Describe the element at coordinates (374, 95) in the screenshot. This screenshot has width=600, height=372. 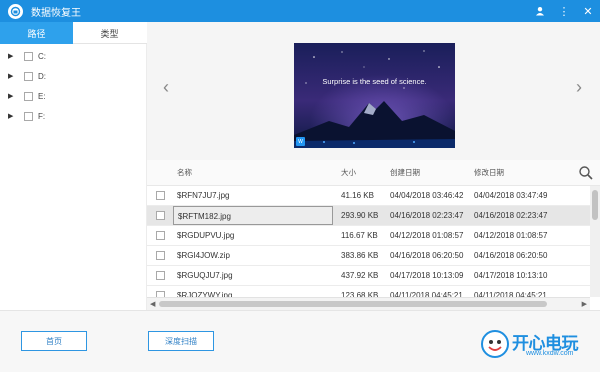
I see `preview-image: Surprise is the seed of science. W` at that location.